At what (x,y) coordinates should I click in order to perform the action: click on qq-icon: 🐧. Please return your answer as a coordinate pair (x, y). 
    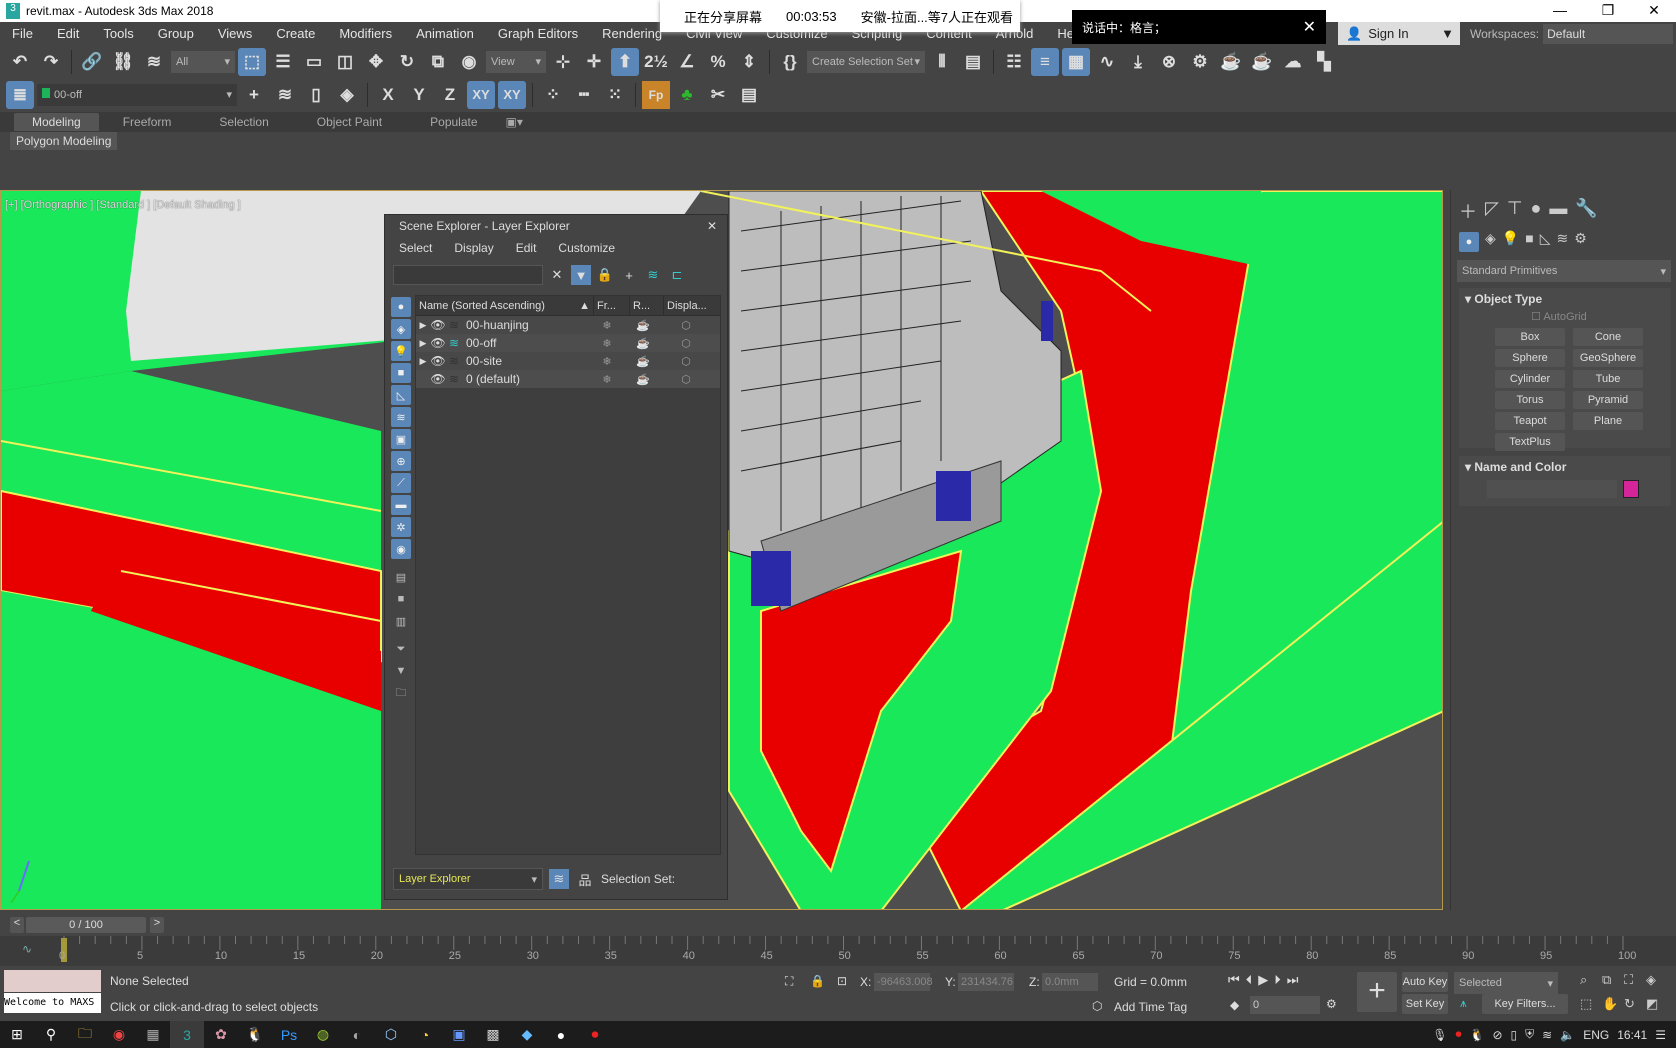
    Looking at the image, I should click on (255, 1034).